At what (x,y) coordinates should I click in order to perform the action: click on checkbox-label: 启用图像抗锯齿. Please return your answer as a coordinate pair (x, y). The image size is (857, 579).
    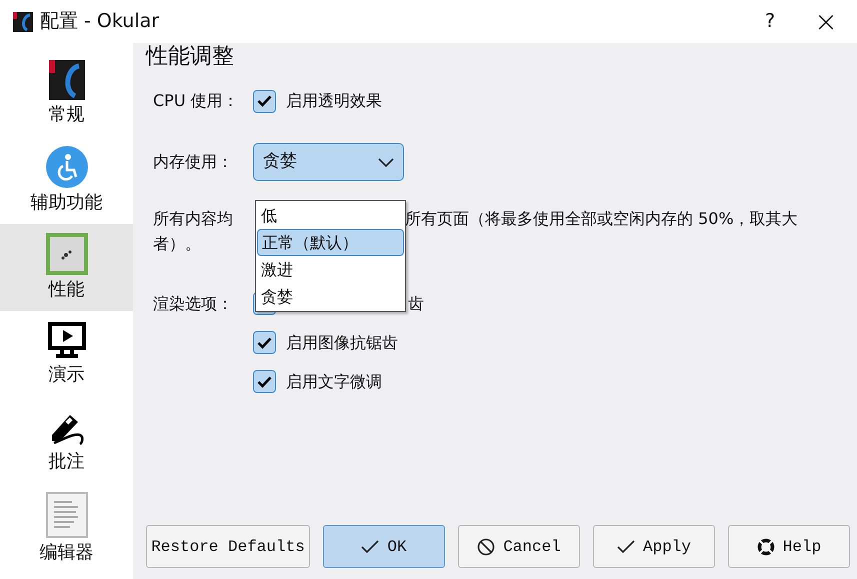
    Looking at the image, I should click on (342, 343).